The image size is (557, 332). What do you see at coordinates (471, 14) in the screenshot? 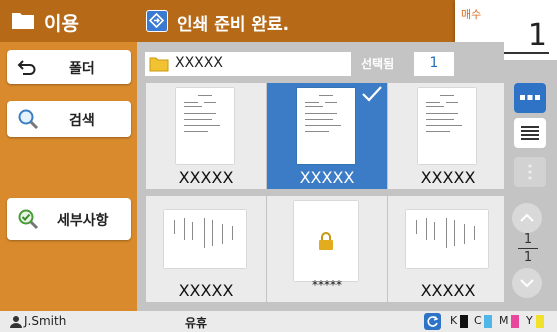
I see `copies-label: 매수` at bounding box center [471, 14].